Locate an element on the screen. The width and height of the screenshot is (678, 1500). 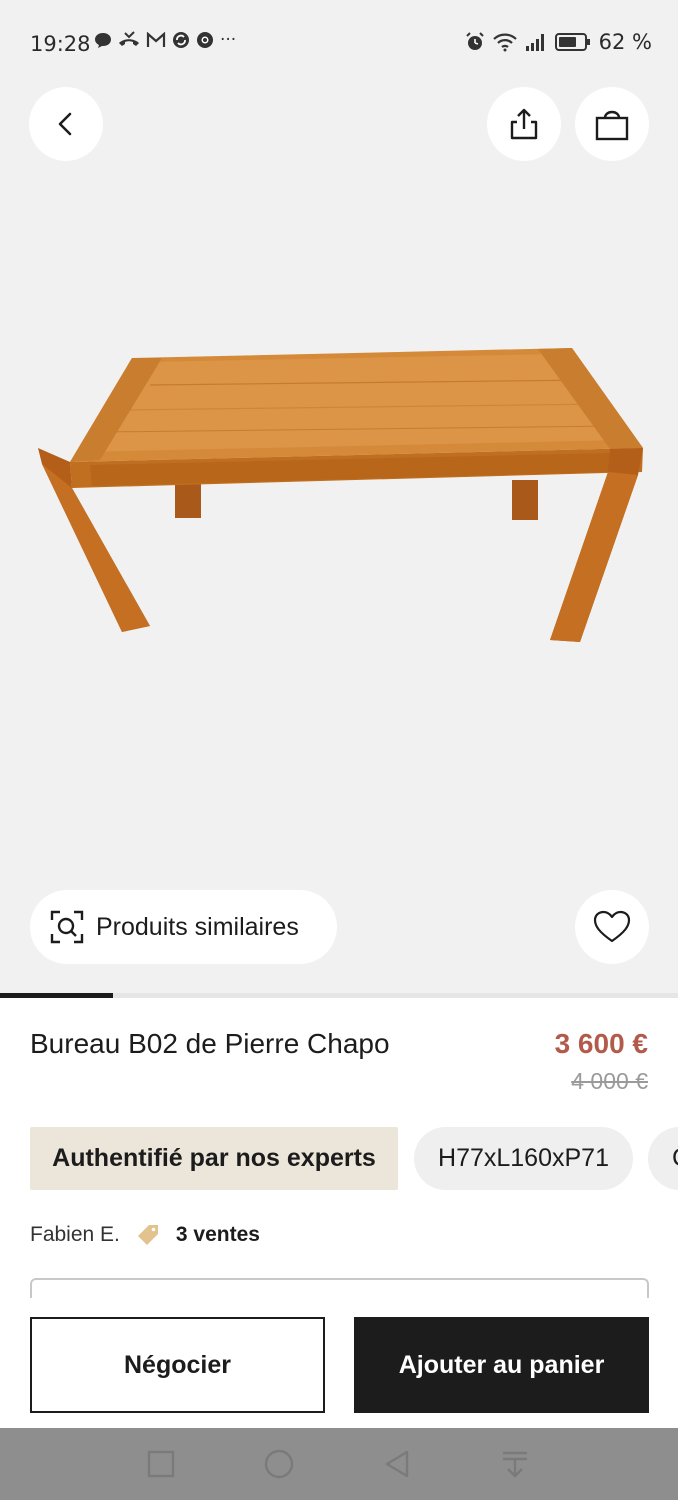
product-title: Bureau B02 de Pierre Chapo is located at coordinates (210, 1043).